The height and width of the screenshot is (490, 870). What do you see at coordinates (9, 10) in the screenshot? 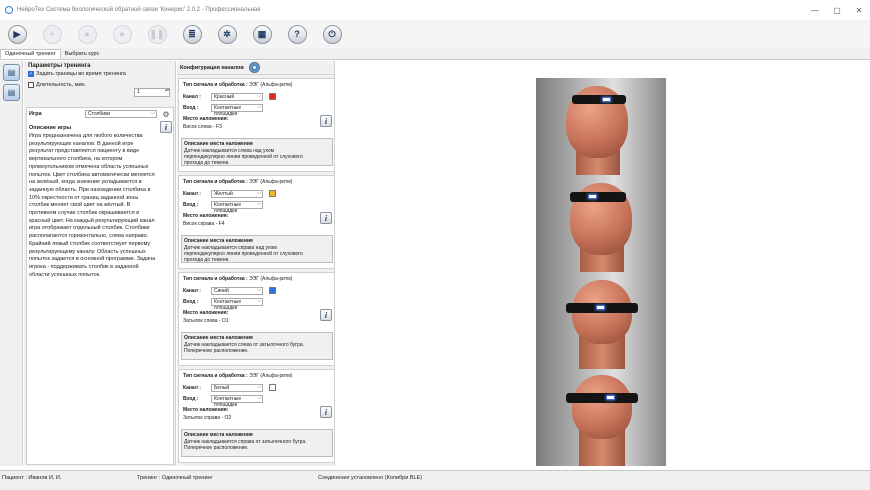
I see `app-logo-icon` at bounding box center [9, 10].